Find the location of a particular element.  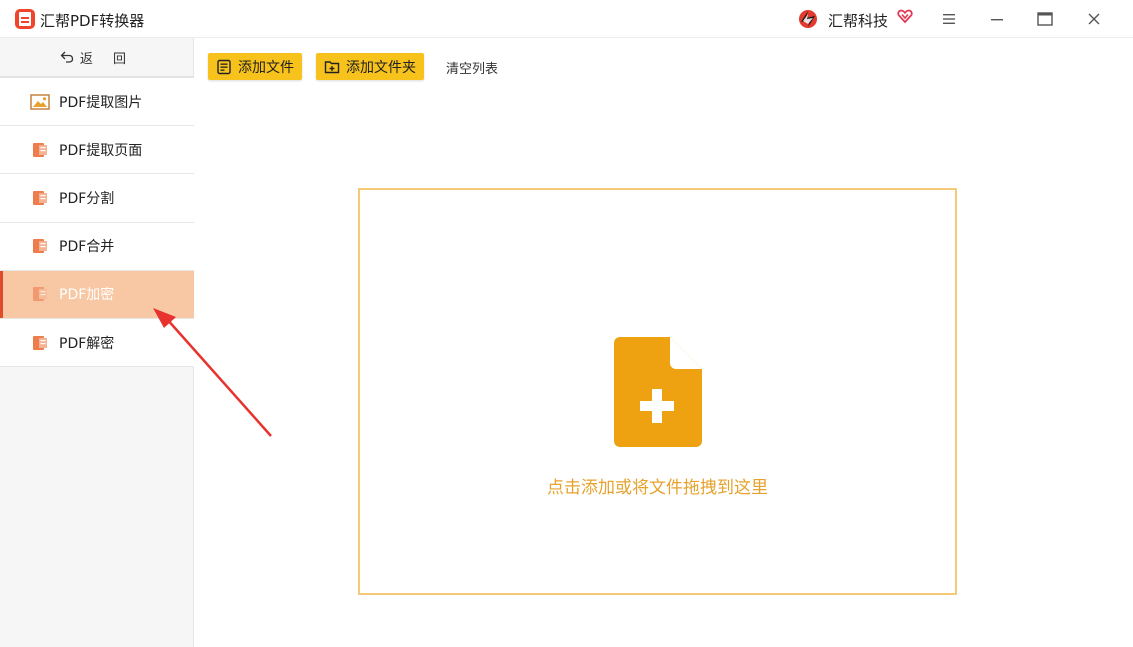

close-icon is located at coordinates (1094, 19).